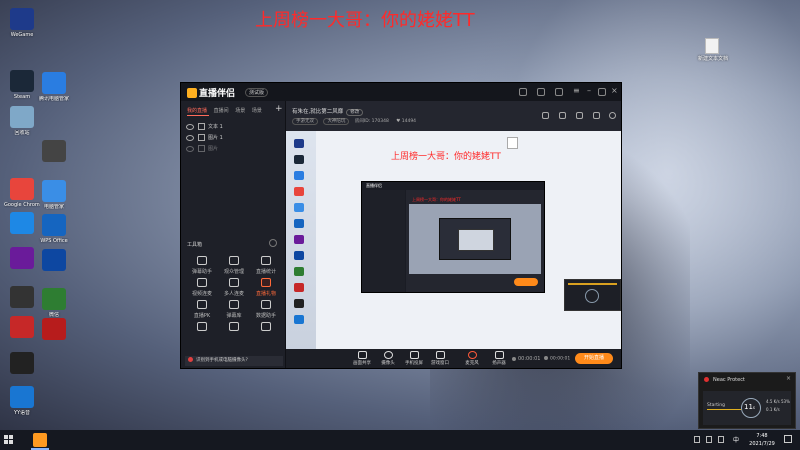  I want to click on desktop-icon: WPS Office, so click(54, 231).